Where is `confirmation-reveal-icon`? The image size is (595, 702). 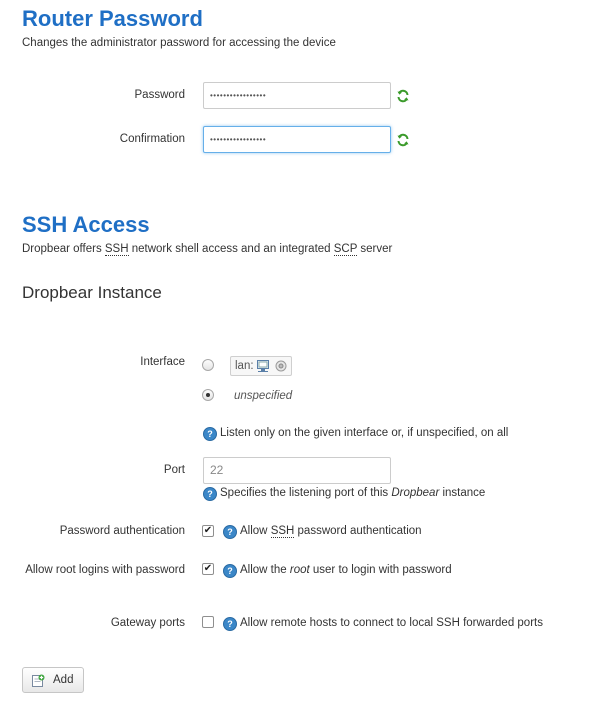
confirmation-reveal-icon is located at coordinates (403, 140).